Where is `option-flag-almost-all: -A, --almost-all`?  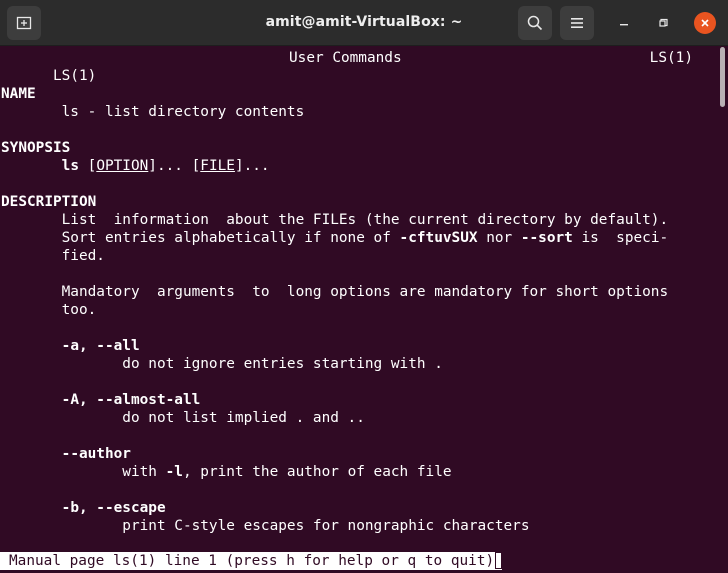
option-flag-almost-all: -A, --almost-all is located at coordinates (101, 400).